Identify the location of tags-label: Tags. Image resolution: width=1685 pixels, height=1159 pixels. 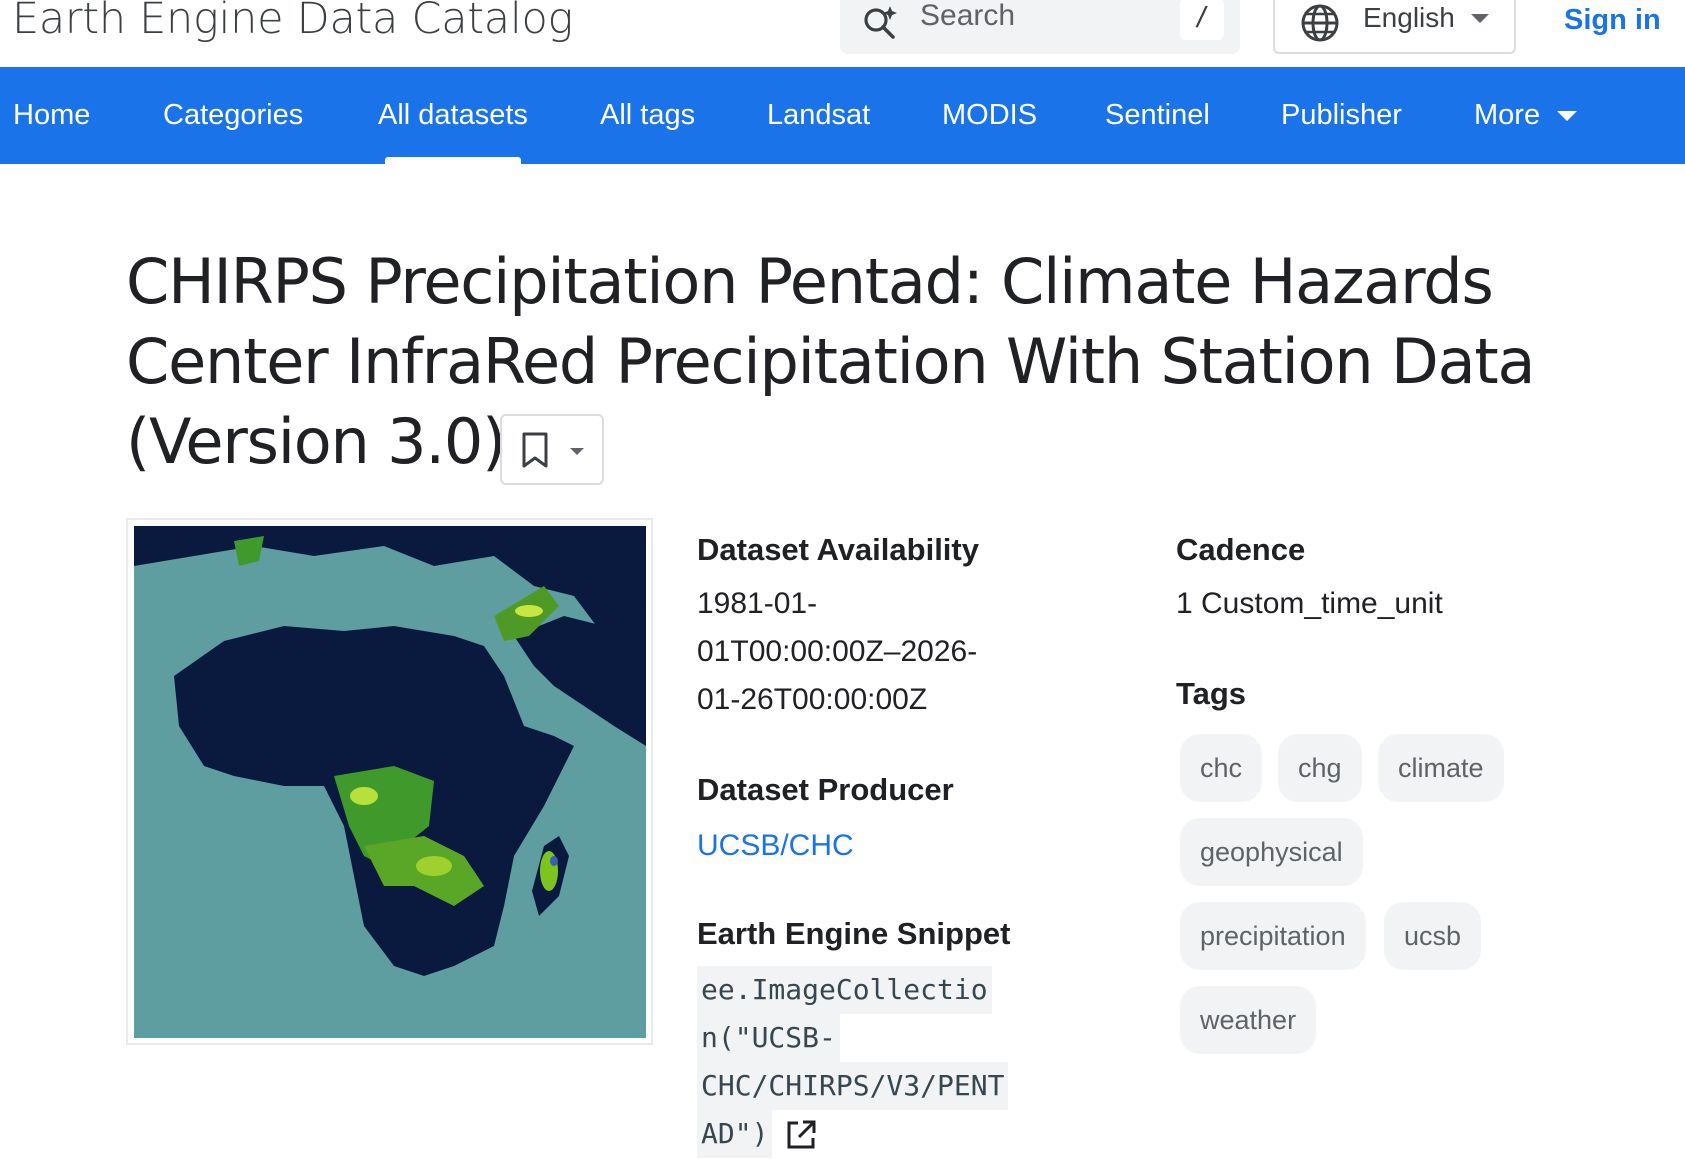
(1211, 693).